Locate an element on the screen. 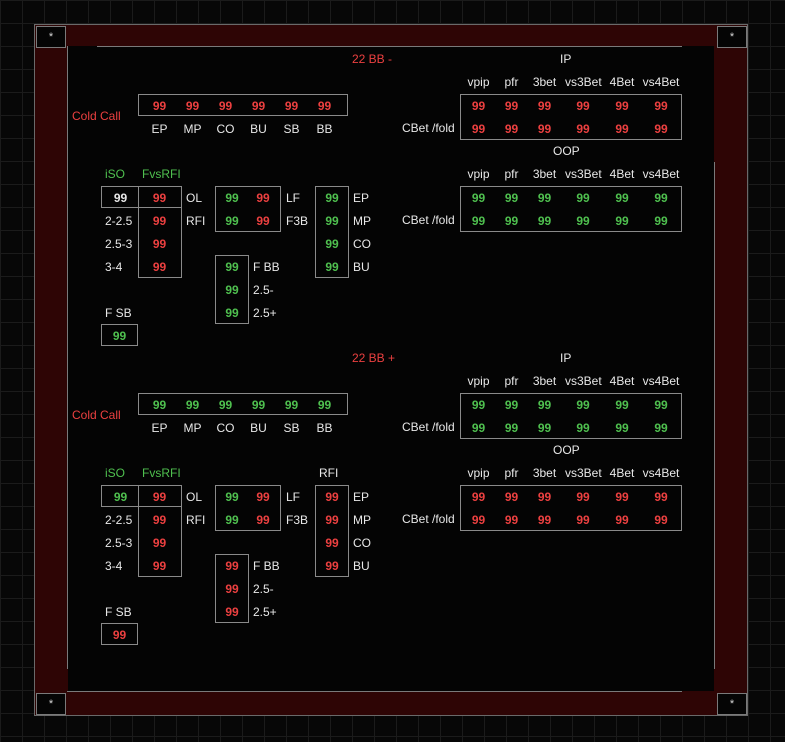 The image size is (785, 742). rfi-header-label: RFI is located at coordinates (329, 473).